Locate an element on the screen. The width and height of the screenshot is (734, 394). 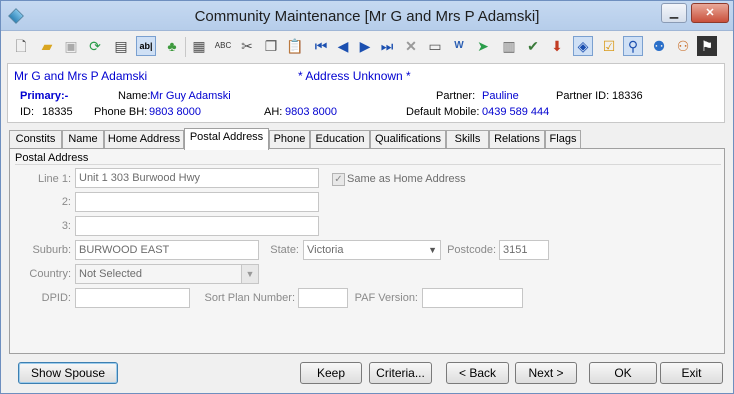
new-icon: 🗋 is located at coordinates (21, 46).